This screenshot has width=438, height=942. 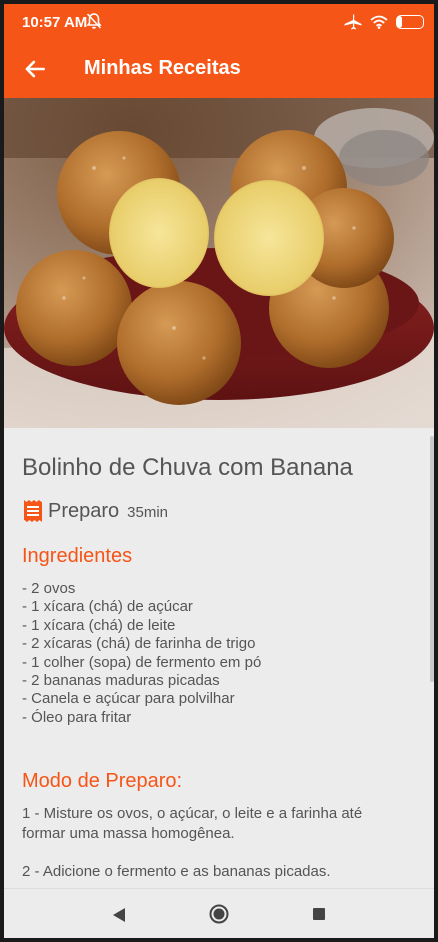 What do you see at coordinates (219, 22) in the screenshot?
I see `status-bar: 10:57 AM 20` at bounding box center [219, 22].